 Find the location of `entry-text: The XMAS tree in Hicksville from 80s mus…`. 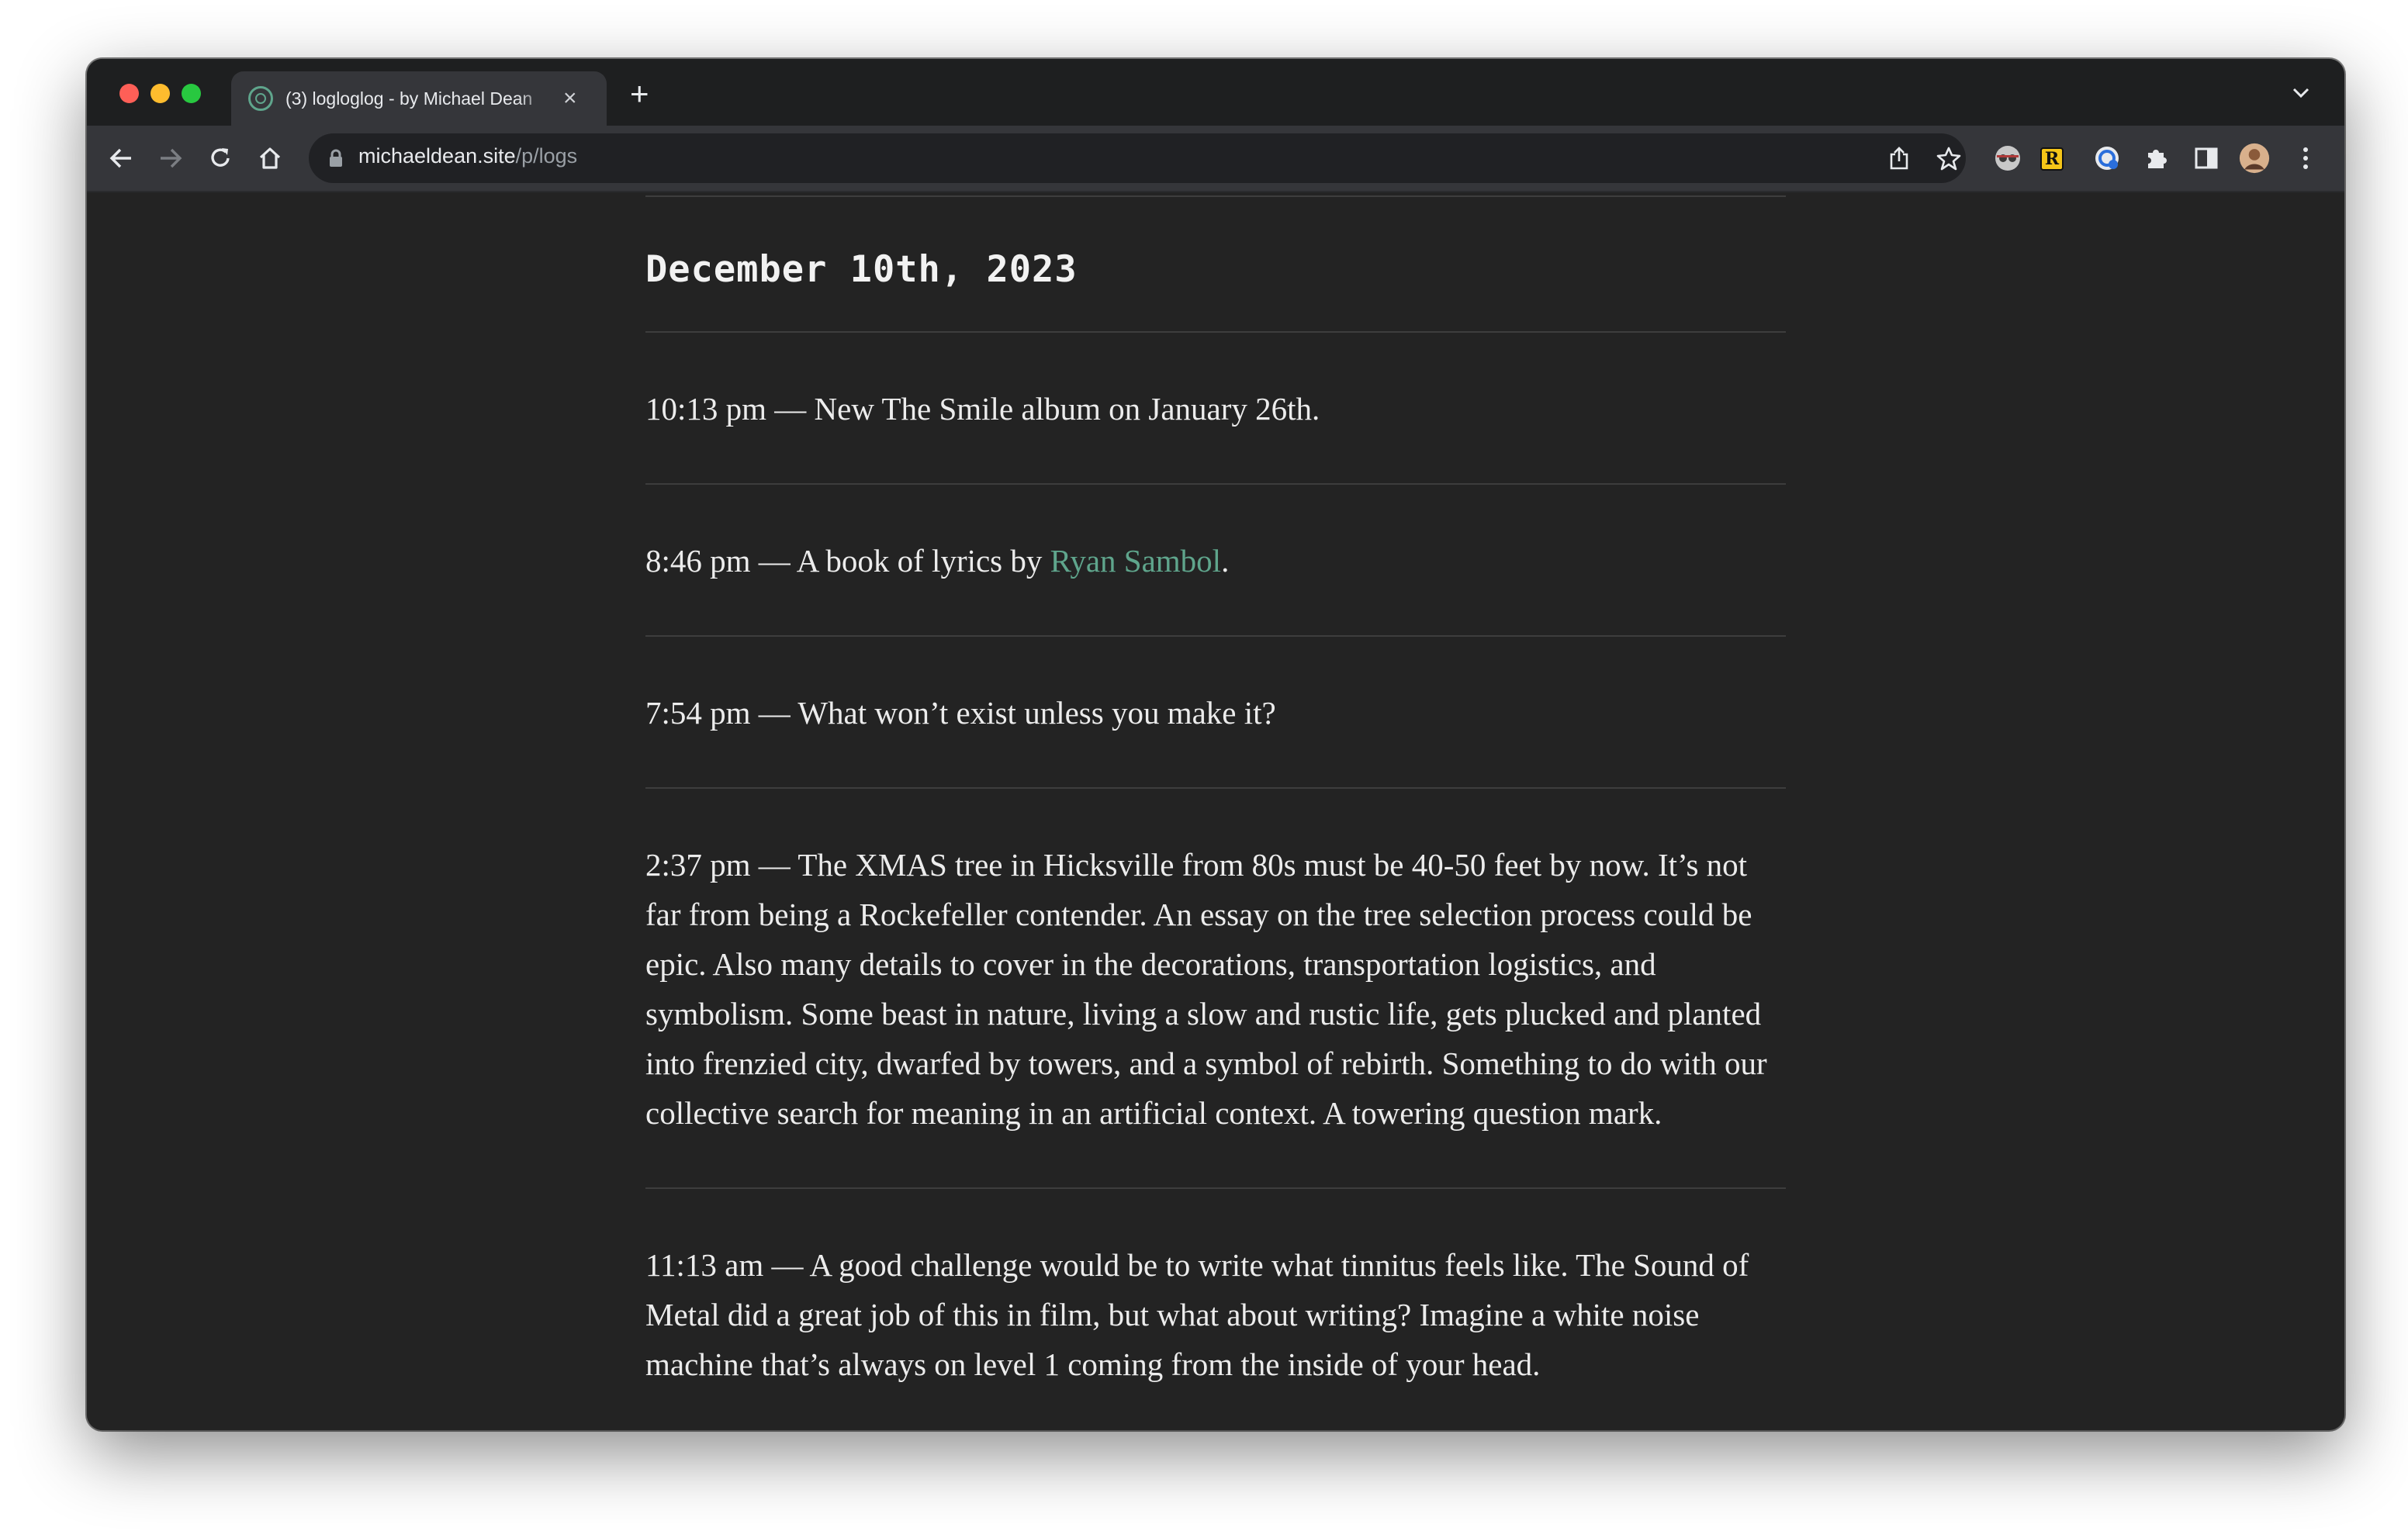

entry-text: The XMAS tree in Hicksville from 80s mus… is located at coordinates (1206, 989).